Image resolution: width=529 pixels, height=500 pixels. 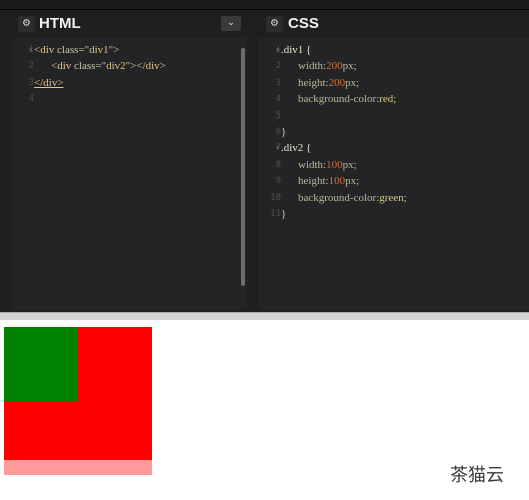 What do you see at coordinates (123, 24) in the screenshot?
I see `html-panel-header: ⚙ HTML ⌄` at bounding box center [123, 24].